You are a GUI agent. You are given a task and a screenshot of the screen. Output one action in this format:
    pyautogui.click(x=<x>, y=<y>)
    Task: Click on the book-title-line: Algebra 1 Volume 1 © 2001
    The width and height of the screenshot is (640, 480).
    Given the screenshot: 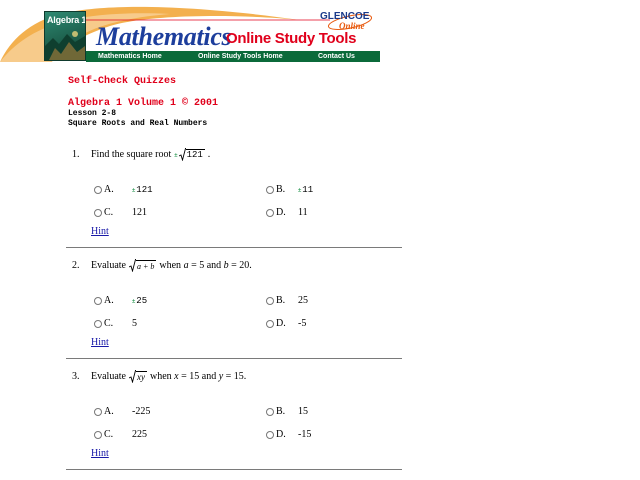 What is the action you would take?
    pyautogui.click(x=143, y=103)
    